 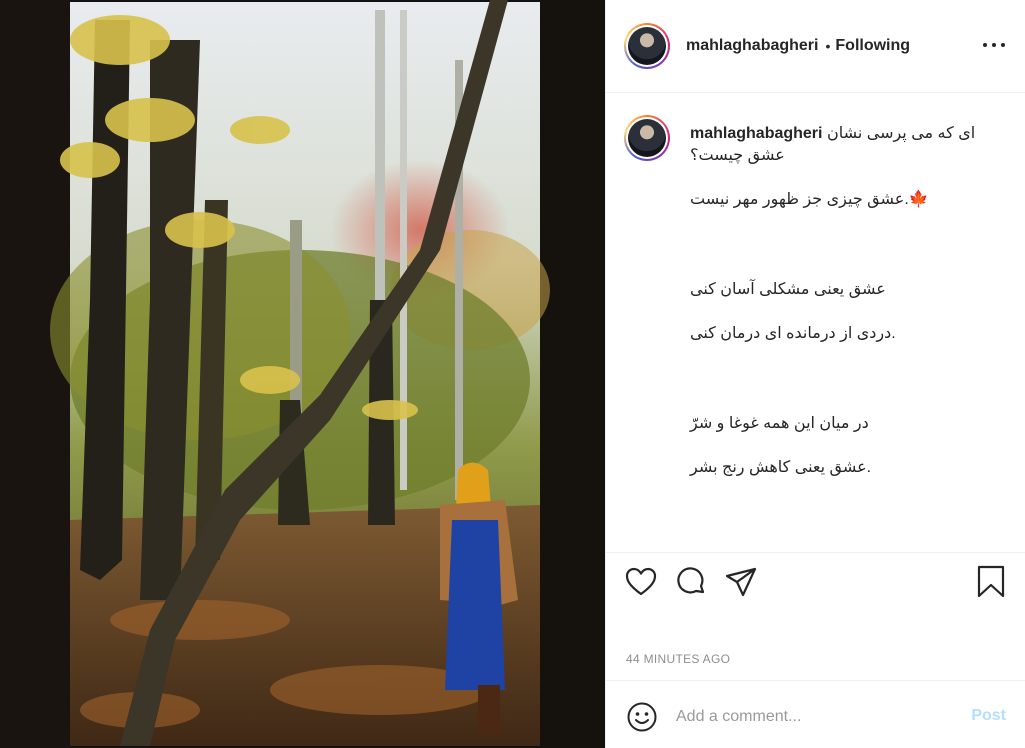 What do you see at coordinates (691, 582) in the screenshot?
I see `comment-icon` at bounding box center [691, 582].